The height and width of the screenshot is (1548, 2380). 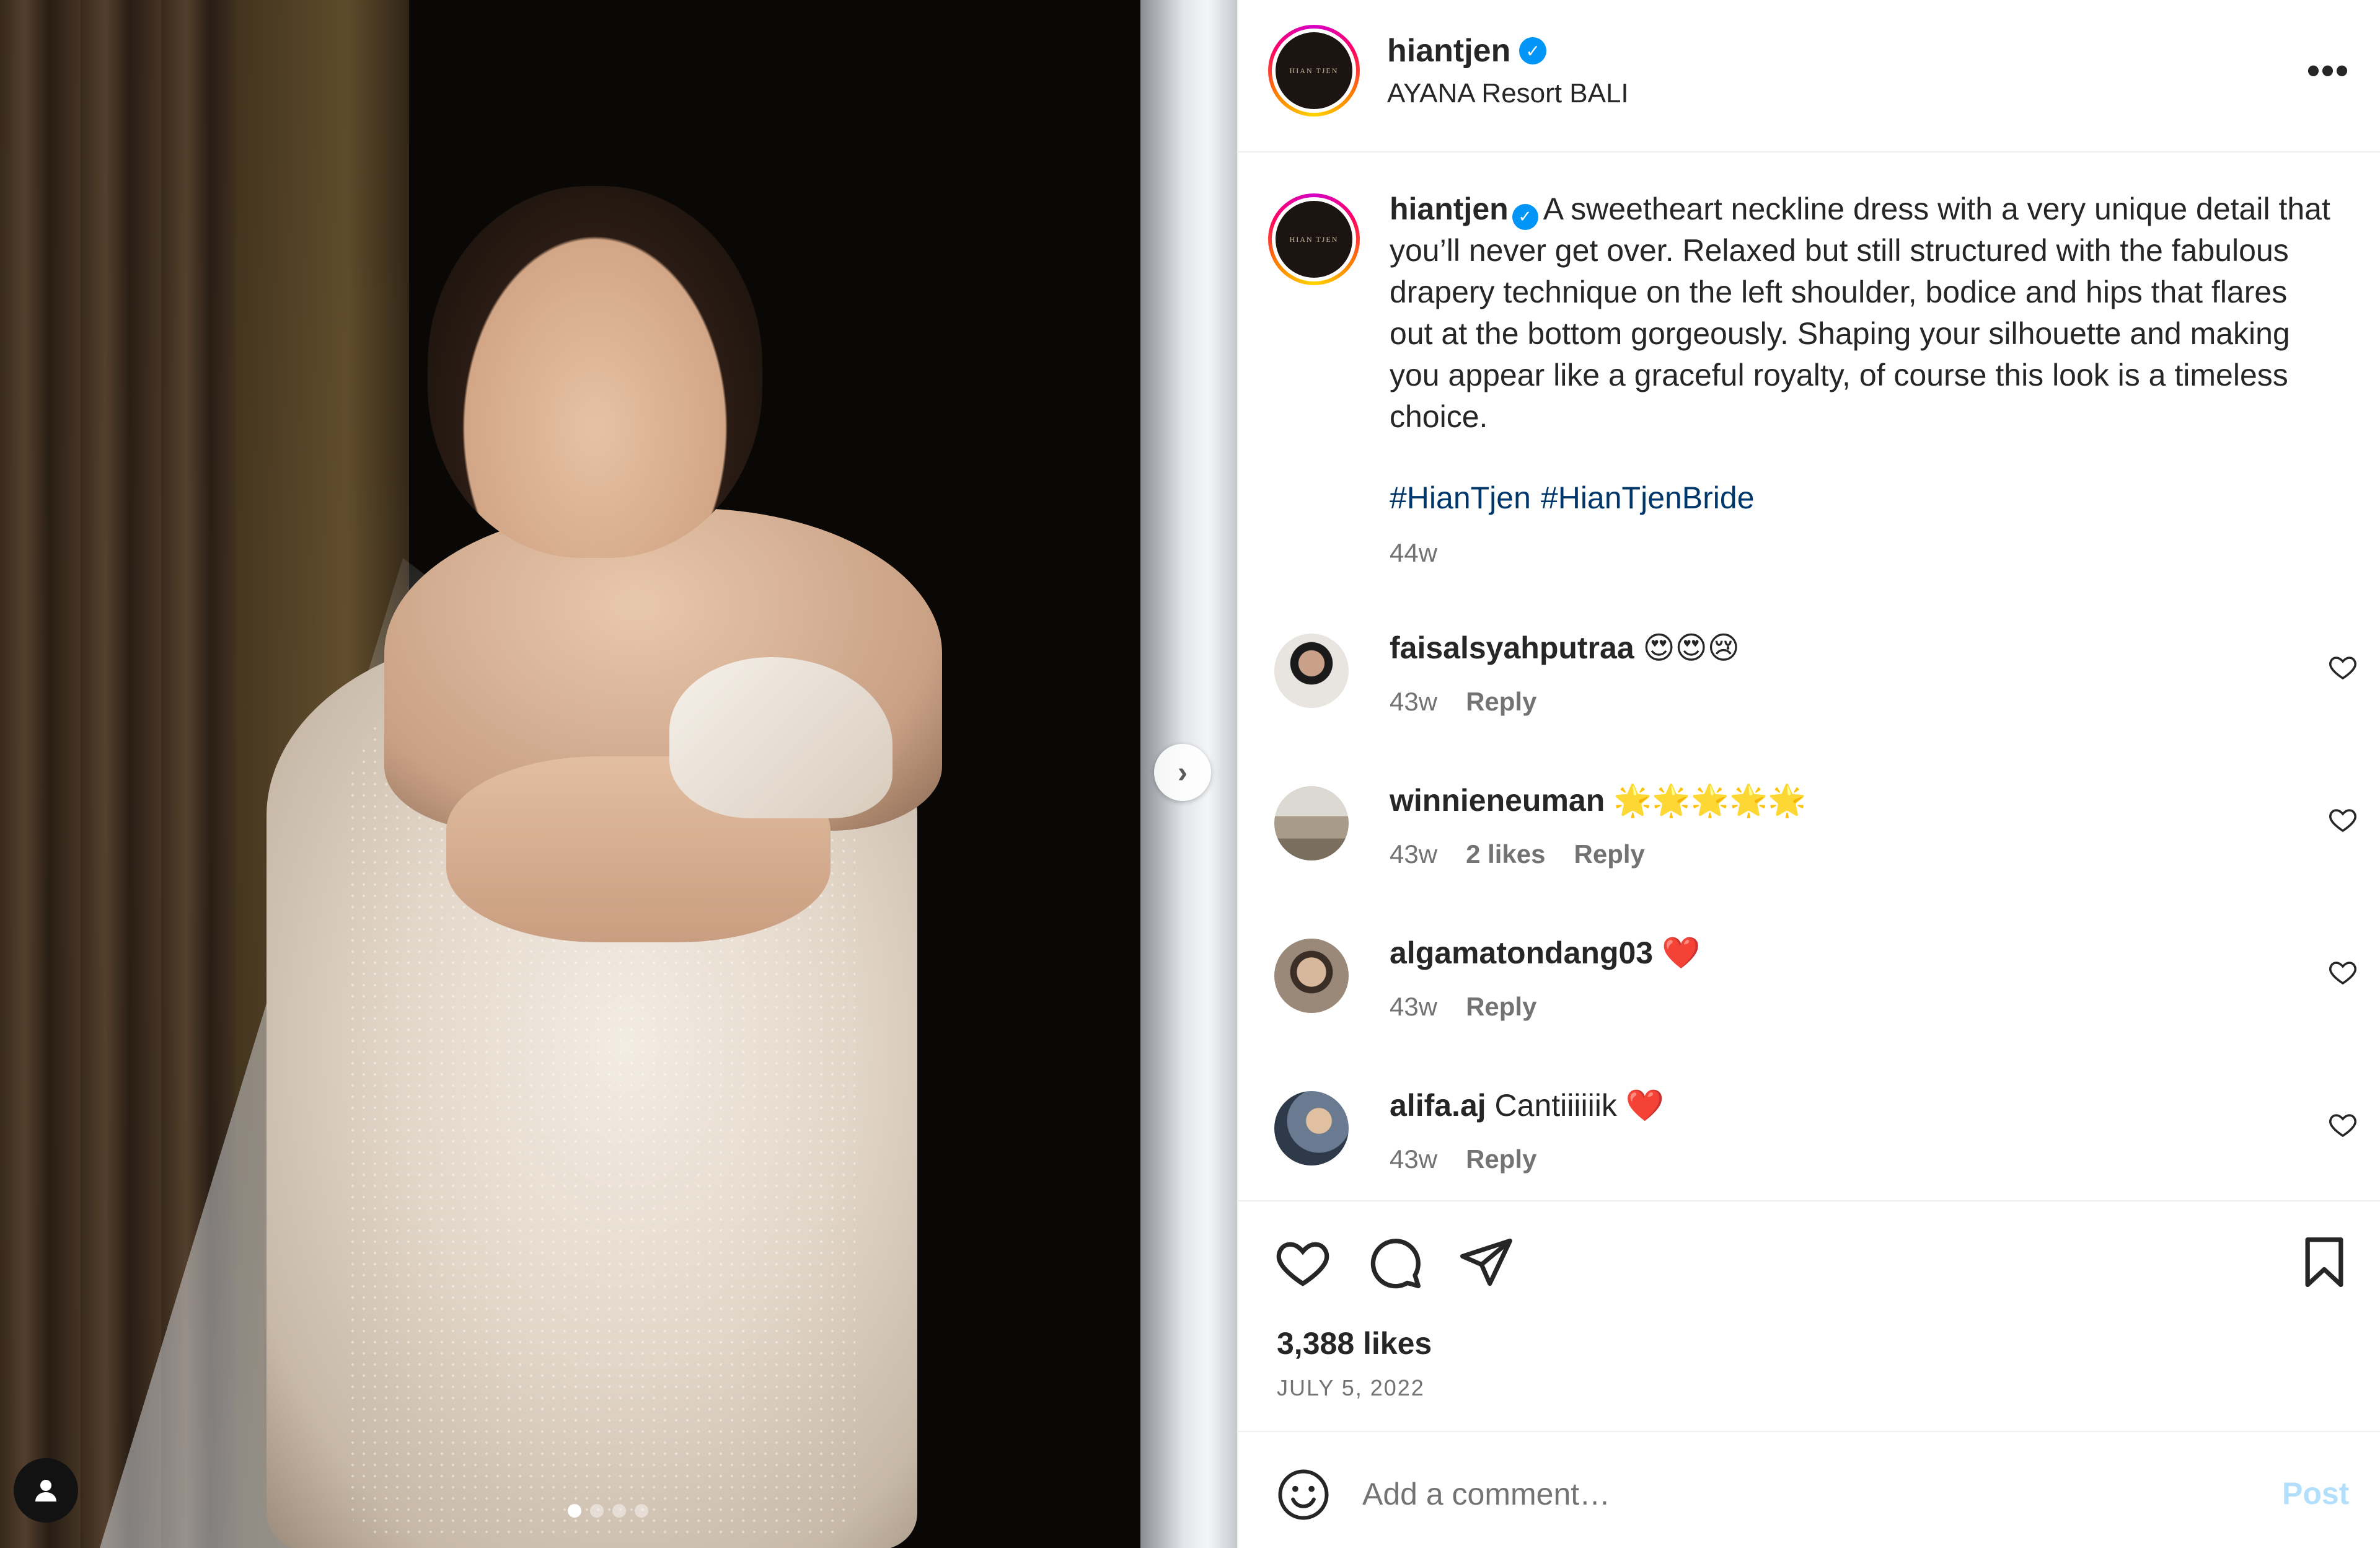 I want to click on post-location: AYANA Resort BALI, so click(x=1508, y=93).